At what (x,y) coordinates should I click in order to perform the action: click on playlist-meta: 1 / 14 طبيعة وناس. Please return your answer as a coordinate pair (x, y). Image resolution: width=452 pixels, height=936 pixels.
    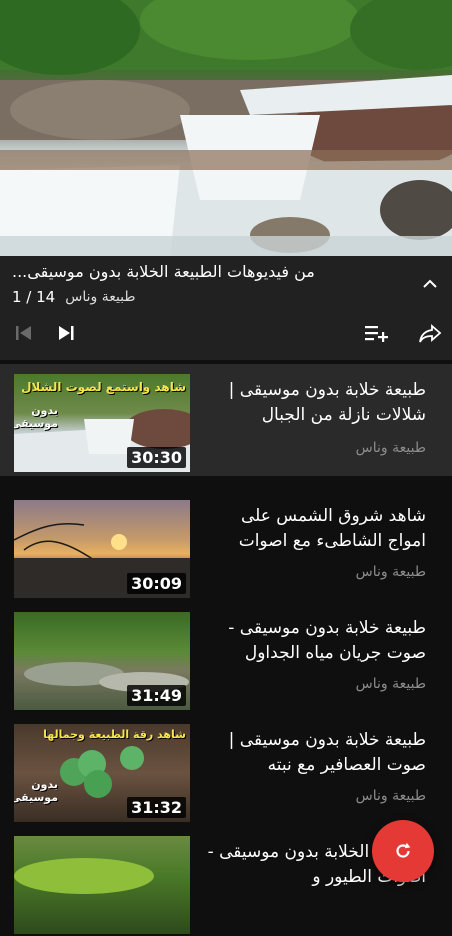
    Looking at the image, I should click on (74, 297).